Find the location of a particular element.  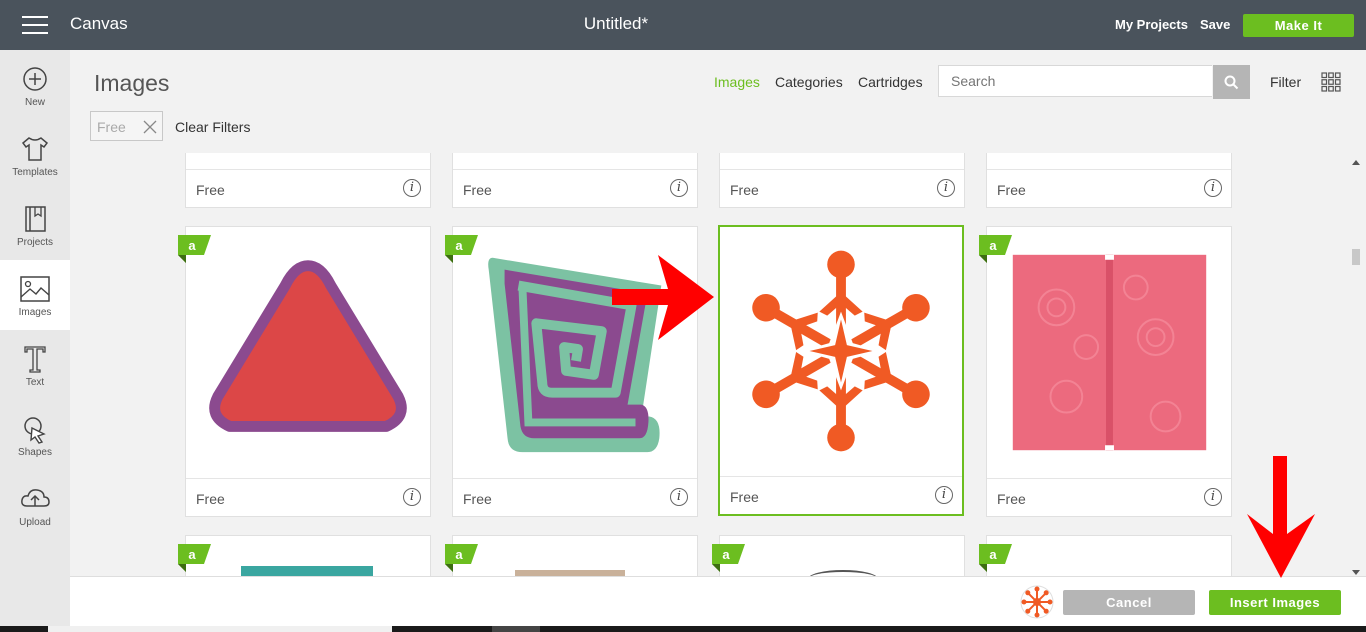

scrollbar is located at coordinates (1356, 364).